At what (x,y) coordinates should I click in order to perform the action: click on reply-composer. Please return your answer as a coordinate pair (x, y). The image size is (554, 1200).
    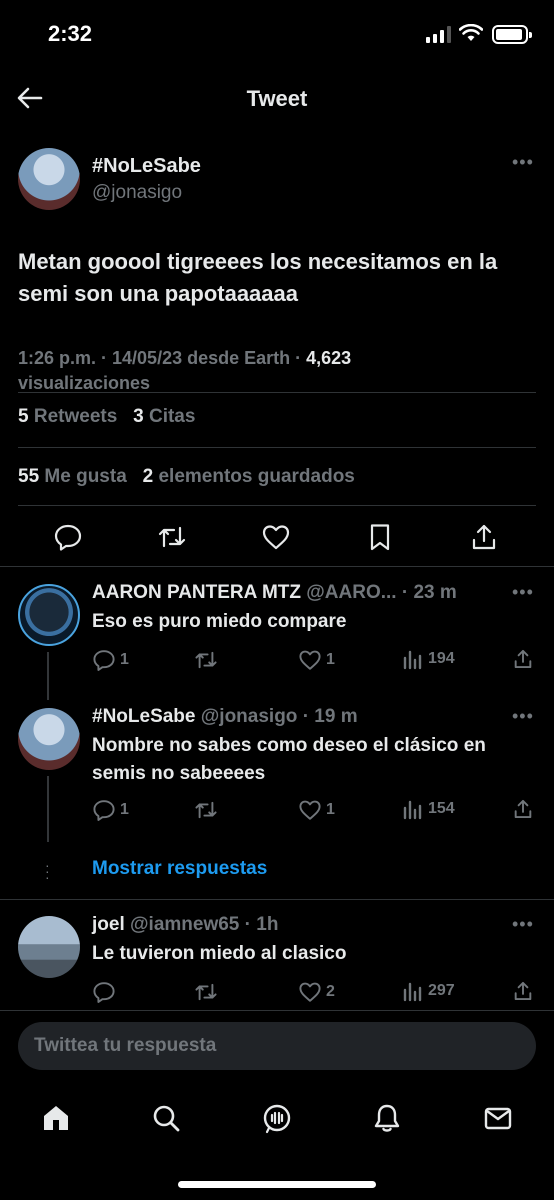
    Looking at the image, I should click on (277, 1046).